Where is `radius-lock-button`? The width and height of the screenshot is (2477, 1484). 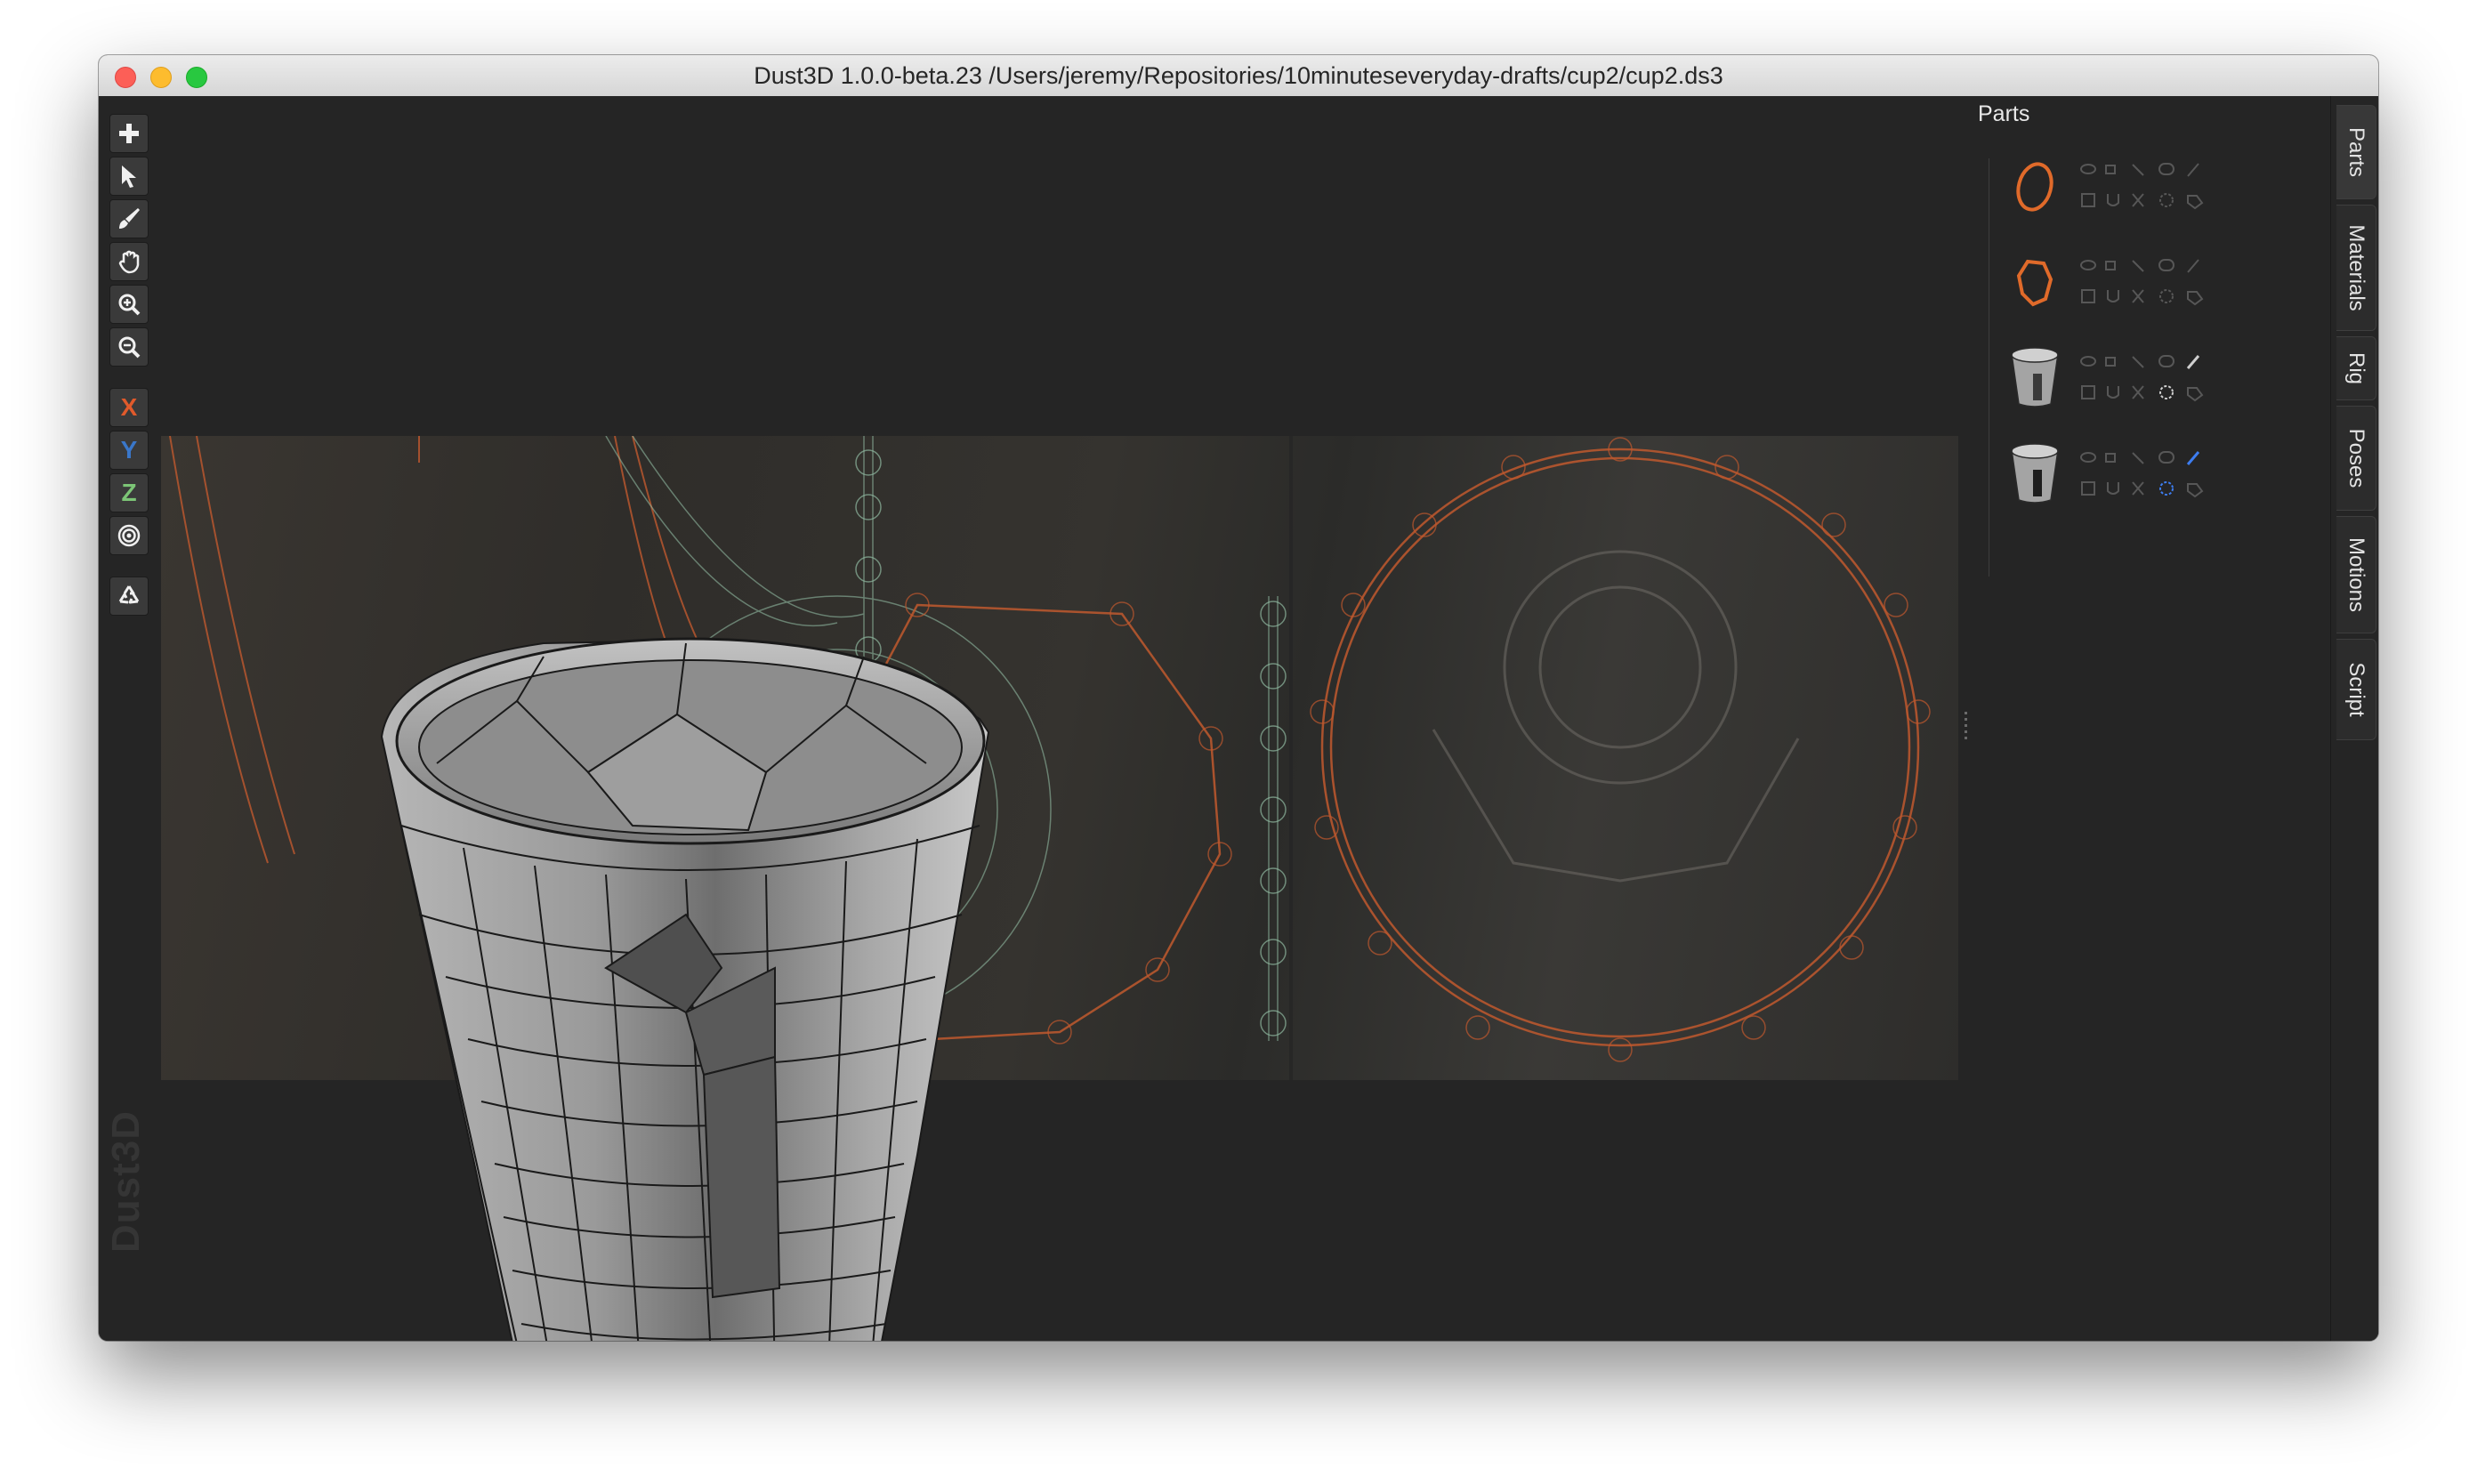
radius-lock-button is located at coordinates (129, 535).